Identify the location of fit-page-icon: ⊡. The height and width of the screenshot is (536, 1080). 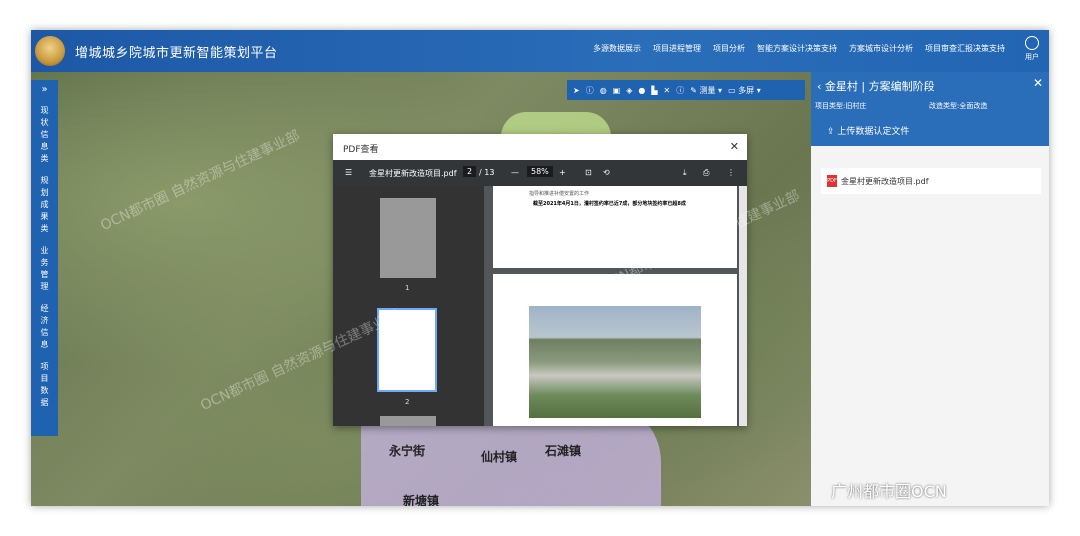
(588, 172).